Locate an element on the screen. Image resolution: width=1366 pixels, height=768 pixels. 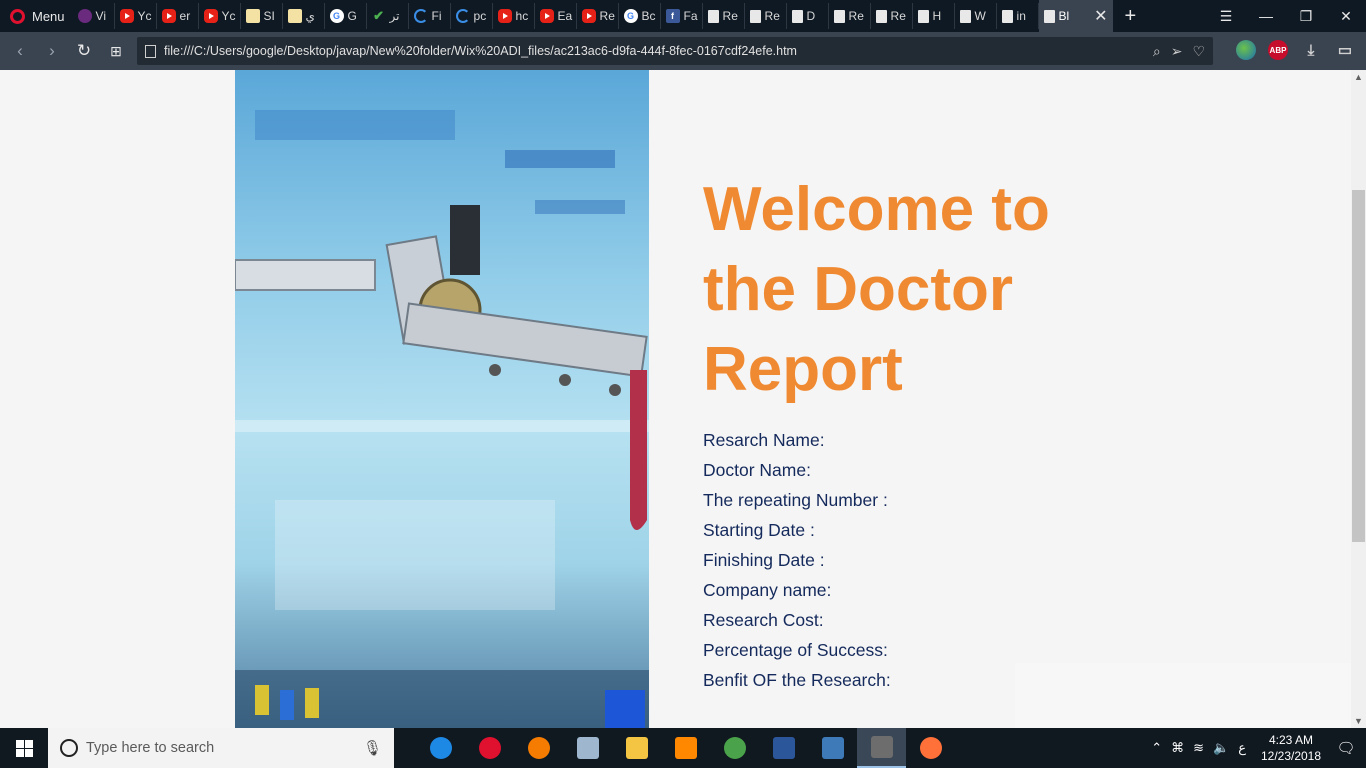
report-field-label: Benfit OF the Research: is located at coordinates (797, 680).